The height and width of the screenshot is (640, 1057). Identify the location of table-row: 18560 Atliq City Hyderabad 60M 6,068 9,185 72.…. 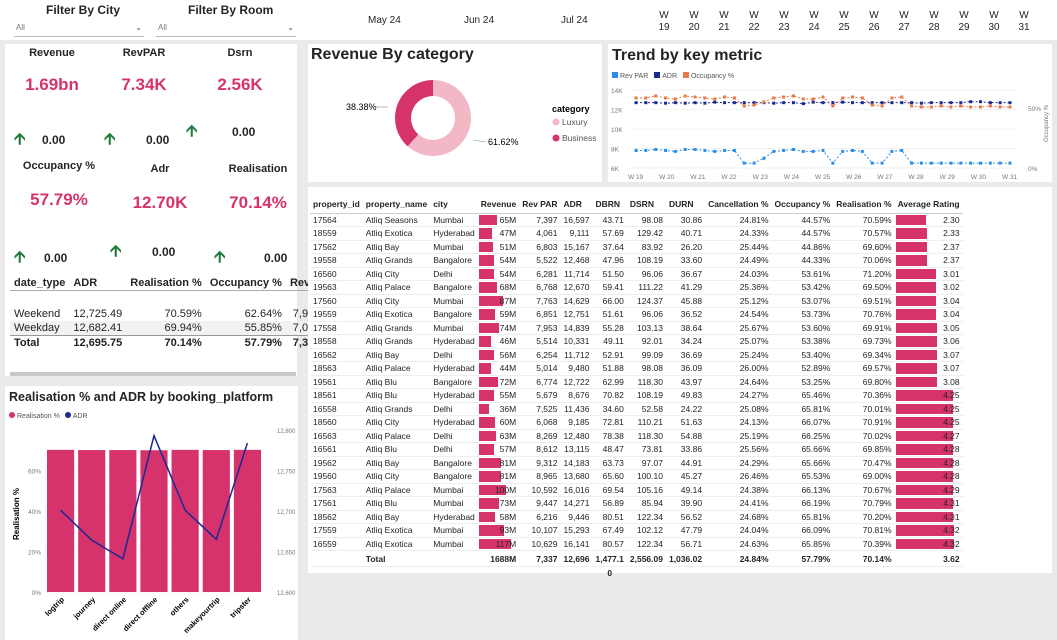
(636, 422).